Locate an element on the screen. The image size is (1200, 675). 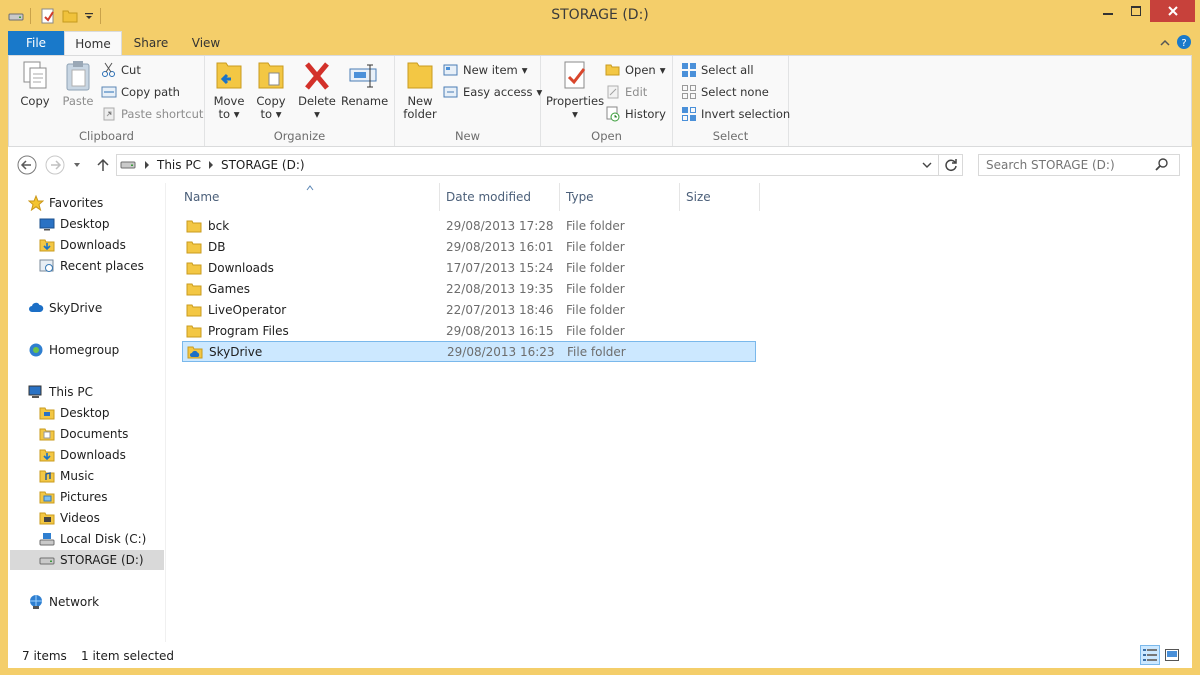
file-row: bck 29/08/2013 17:28 File folder is located at coordinates (469, 225).